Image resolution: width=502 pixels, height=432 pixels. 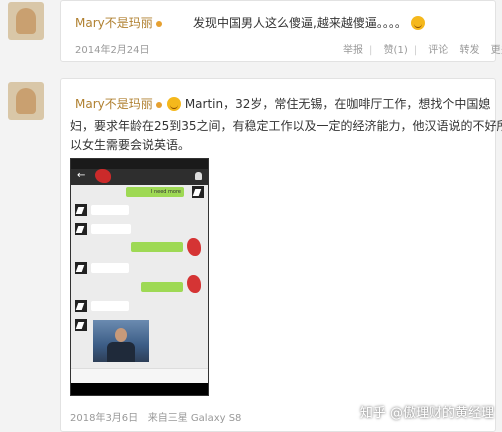 I want to click on repost-button: 转发, so click(x=469, y=50).